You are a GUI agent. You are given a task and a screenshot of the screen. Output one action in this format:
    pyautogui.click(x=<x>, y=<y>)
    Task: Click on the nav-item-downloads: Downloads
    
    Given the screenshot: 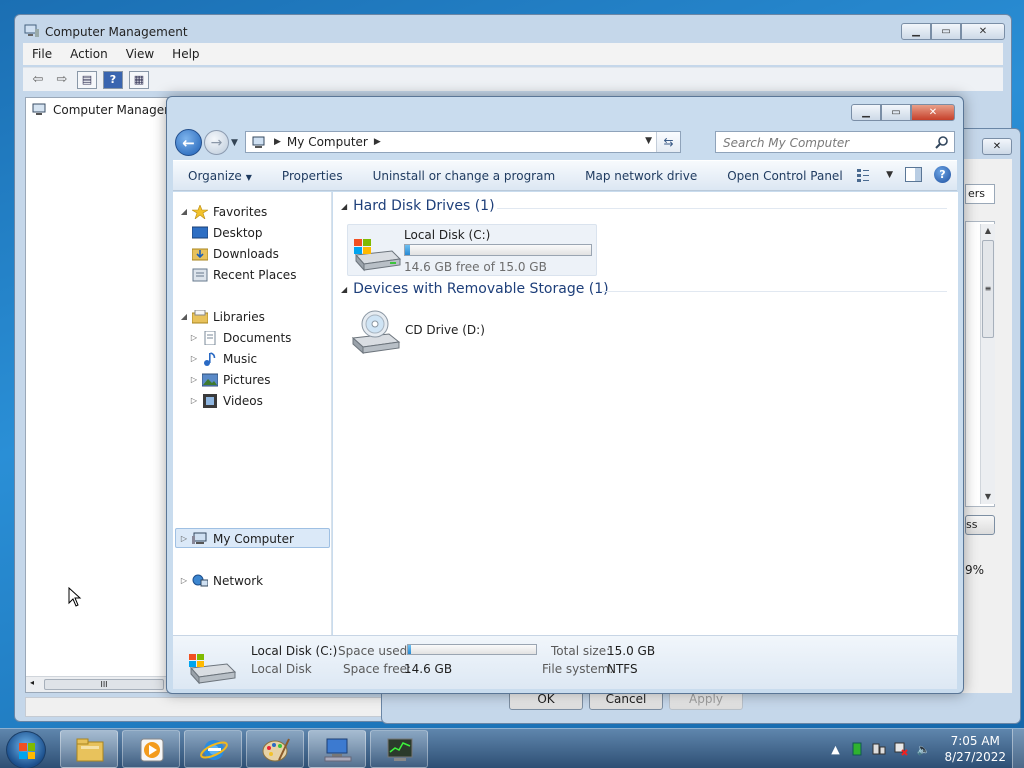 What is the action you would take?
    pyautogui.click(x=234, y=253)
    